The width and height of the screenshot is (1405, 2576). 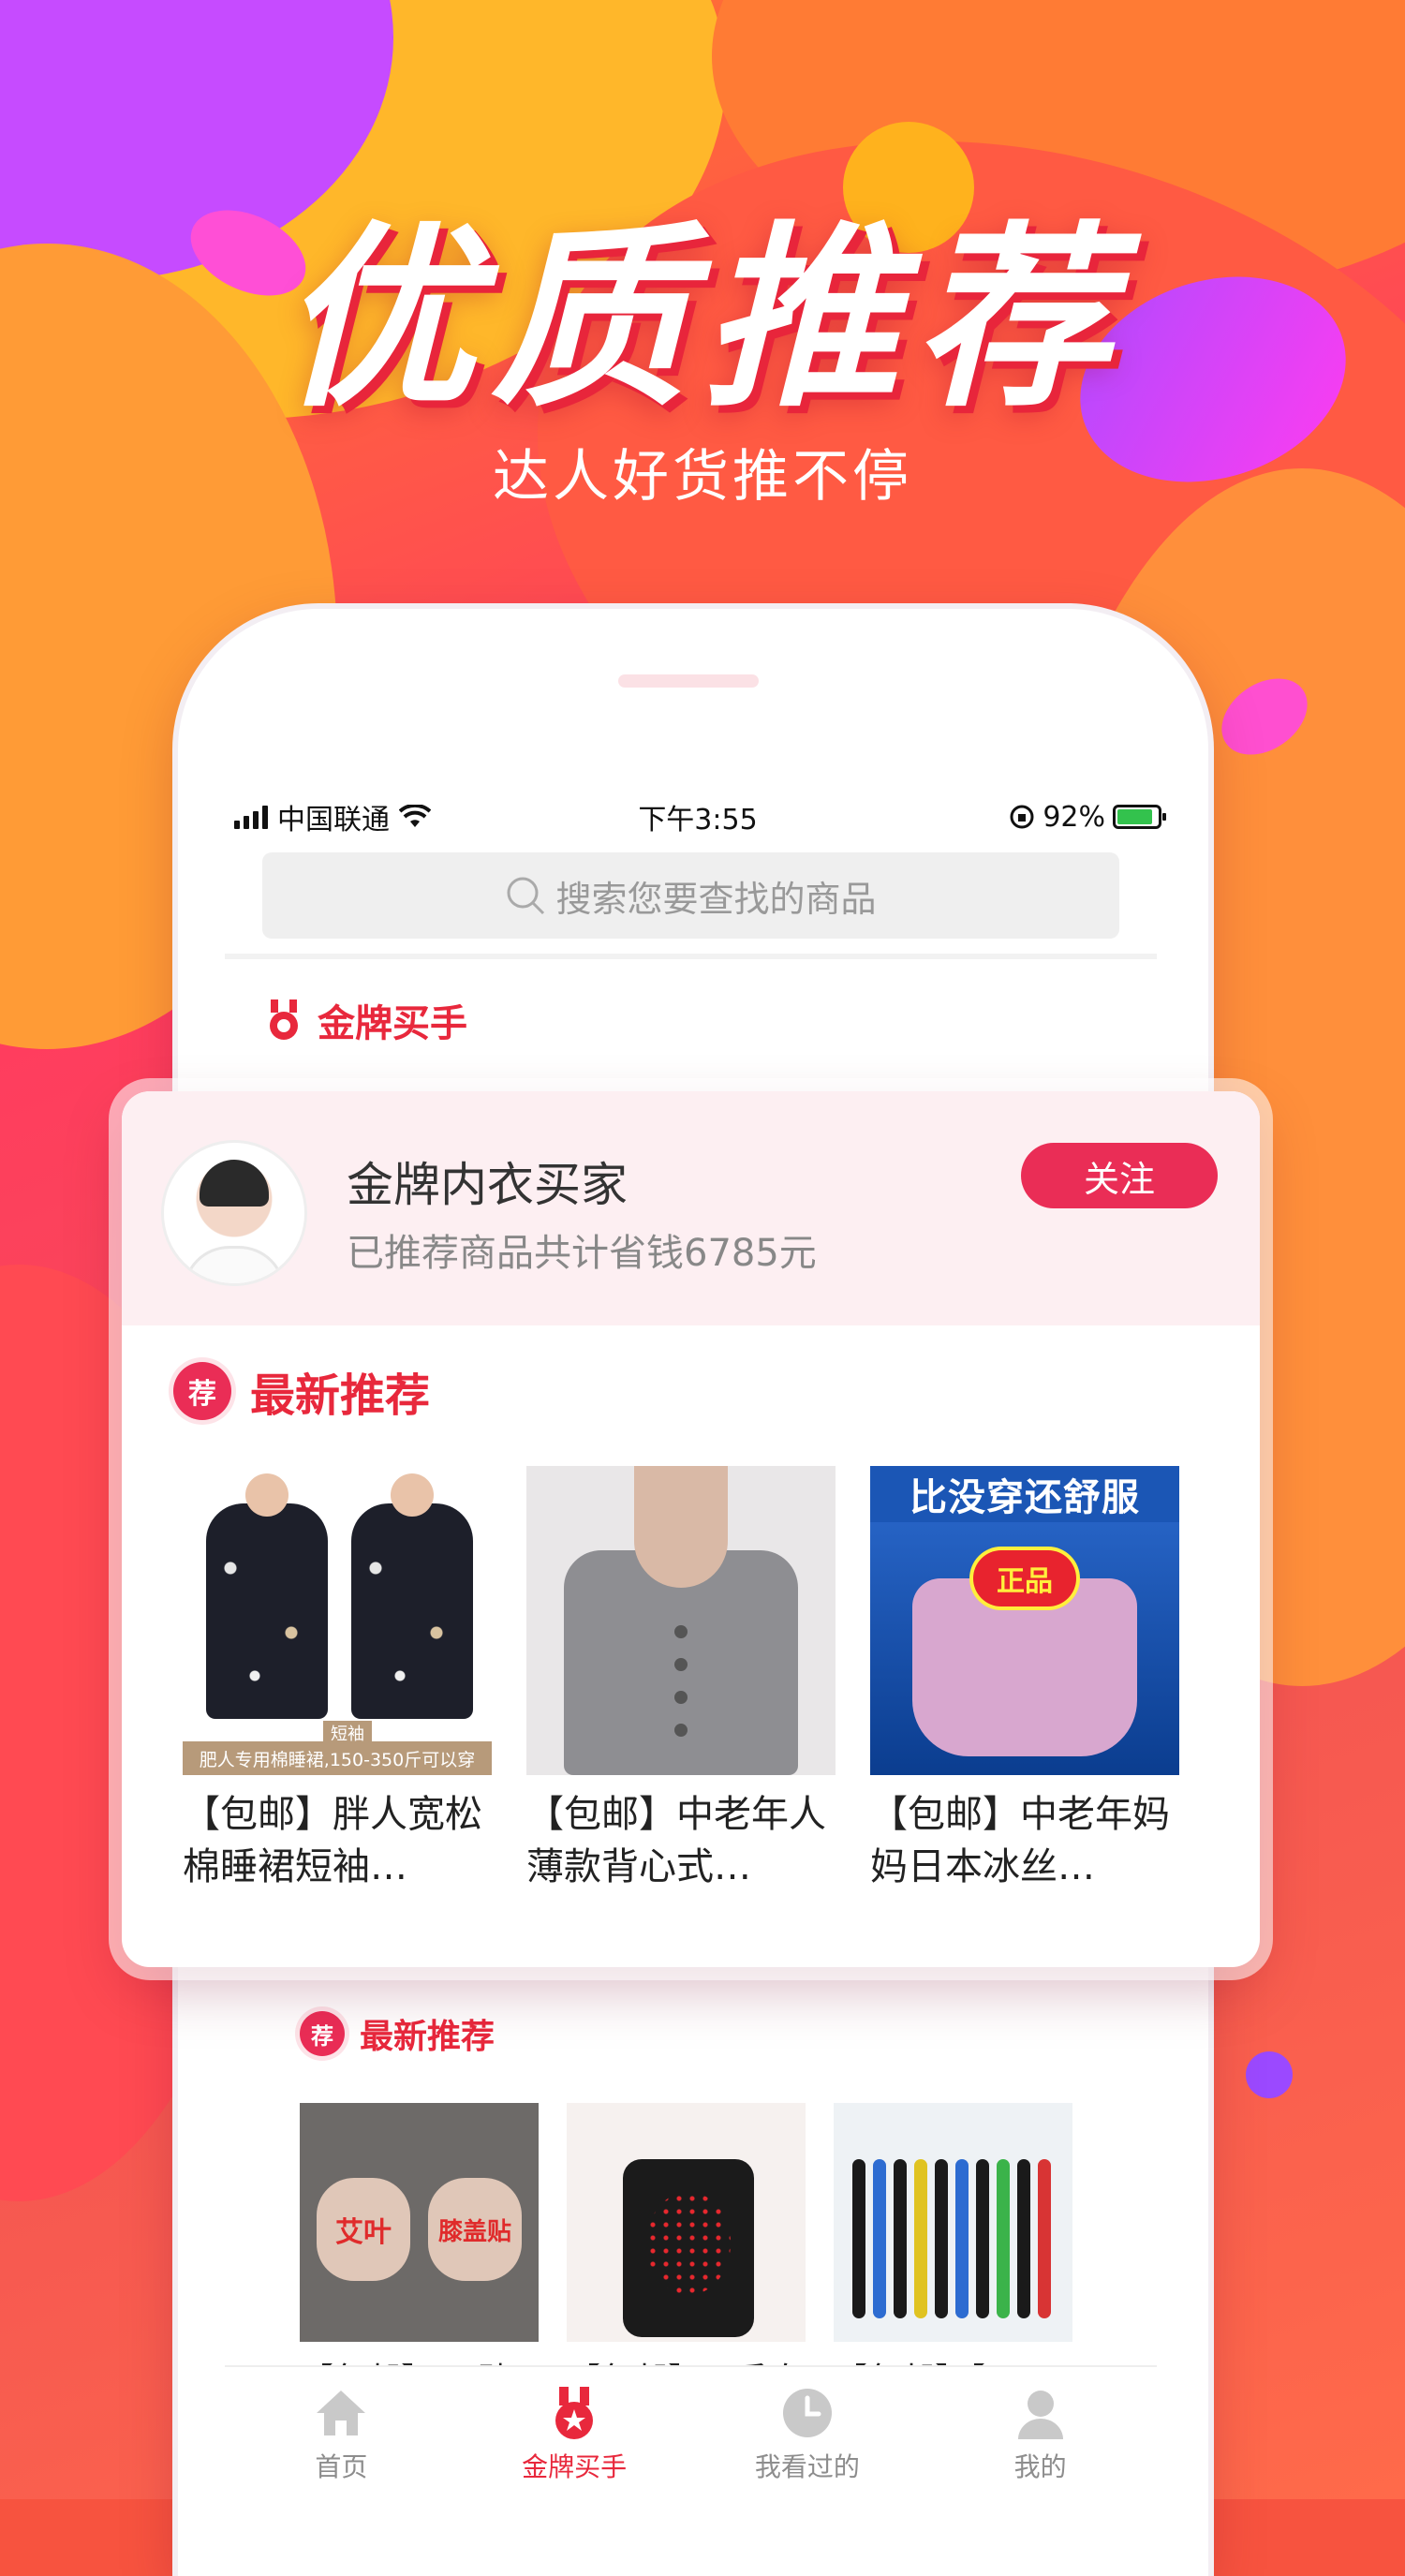 What do you see at coordinates (1119, 1175) in the screenshot?
I see `follow-button: 关注` at bounding box center [1119, 1175].